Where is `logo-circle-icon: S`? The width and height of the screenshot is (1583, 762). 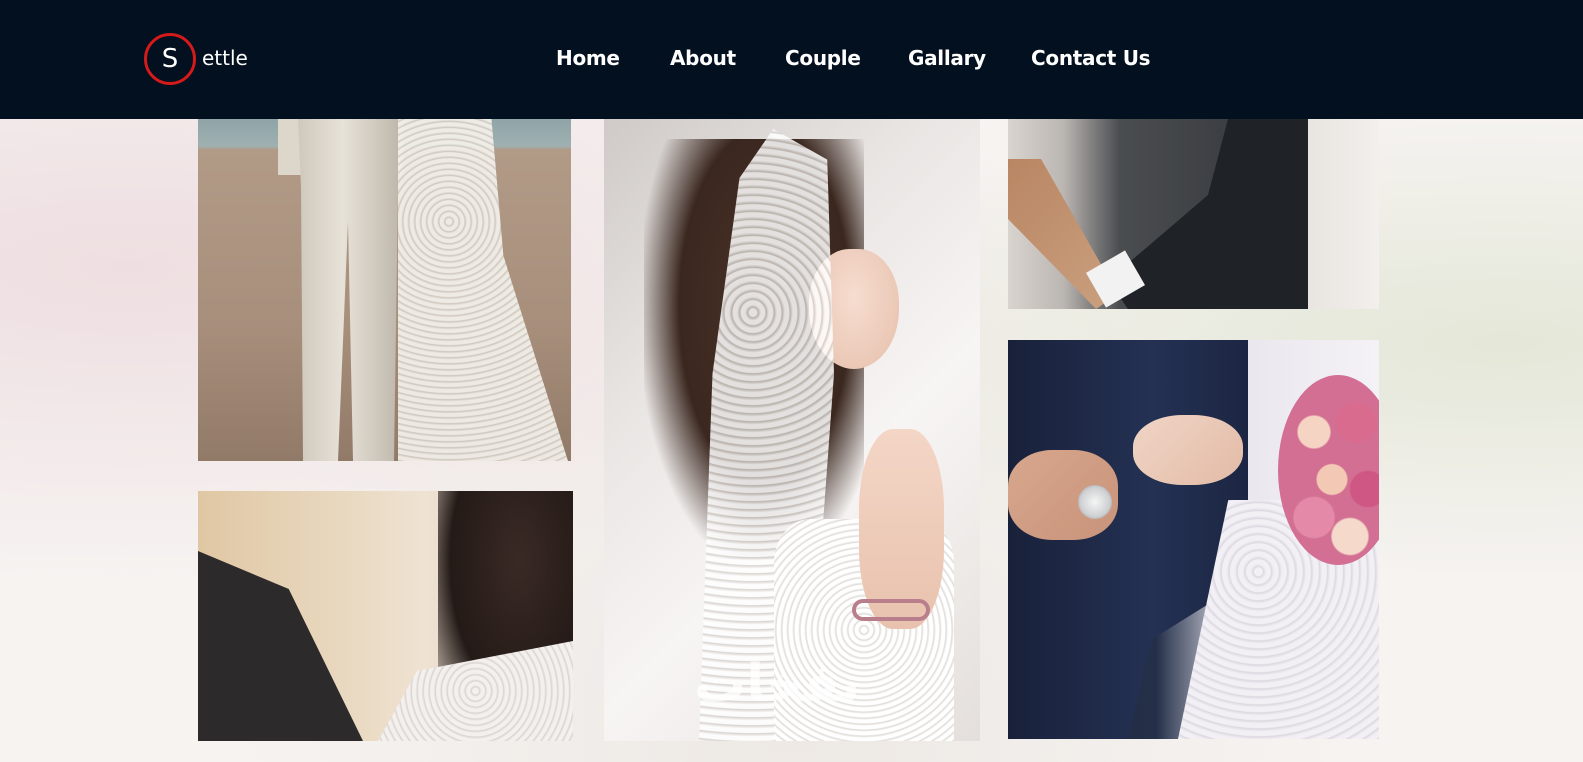
logo-circle-icon: S is located at coordinates (170, 59).